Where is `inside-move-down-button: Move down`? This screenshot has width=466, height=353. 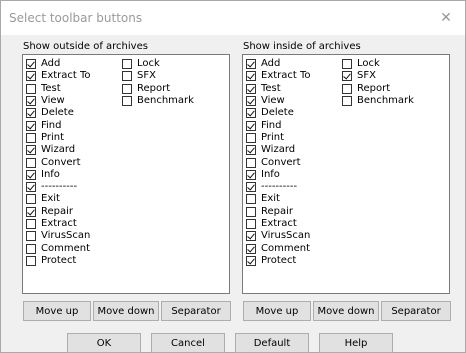
inside-move-down-button: Move down is located at coordinates (346, 311).